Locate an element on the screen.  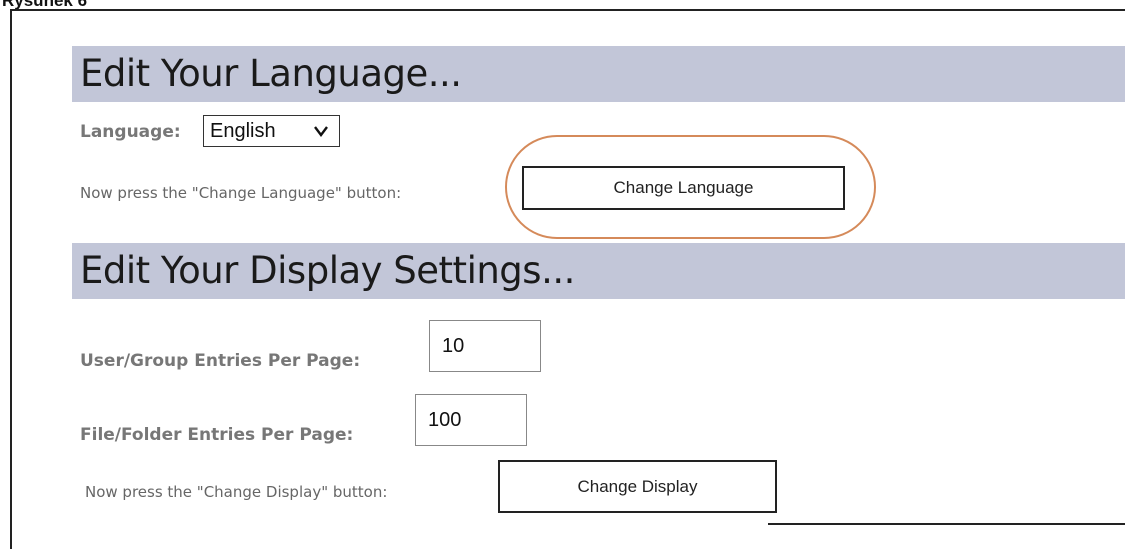
change-display-instruction: Now press the "Change Display" button: is located at coordinates (236, 492).